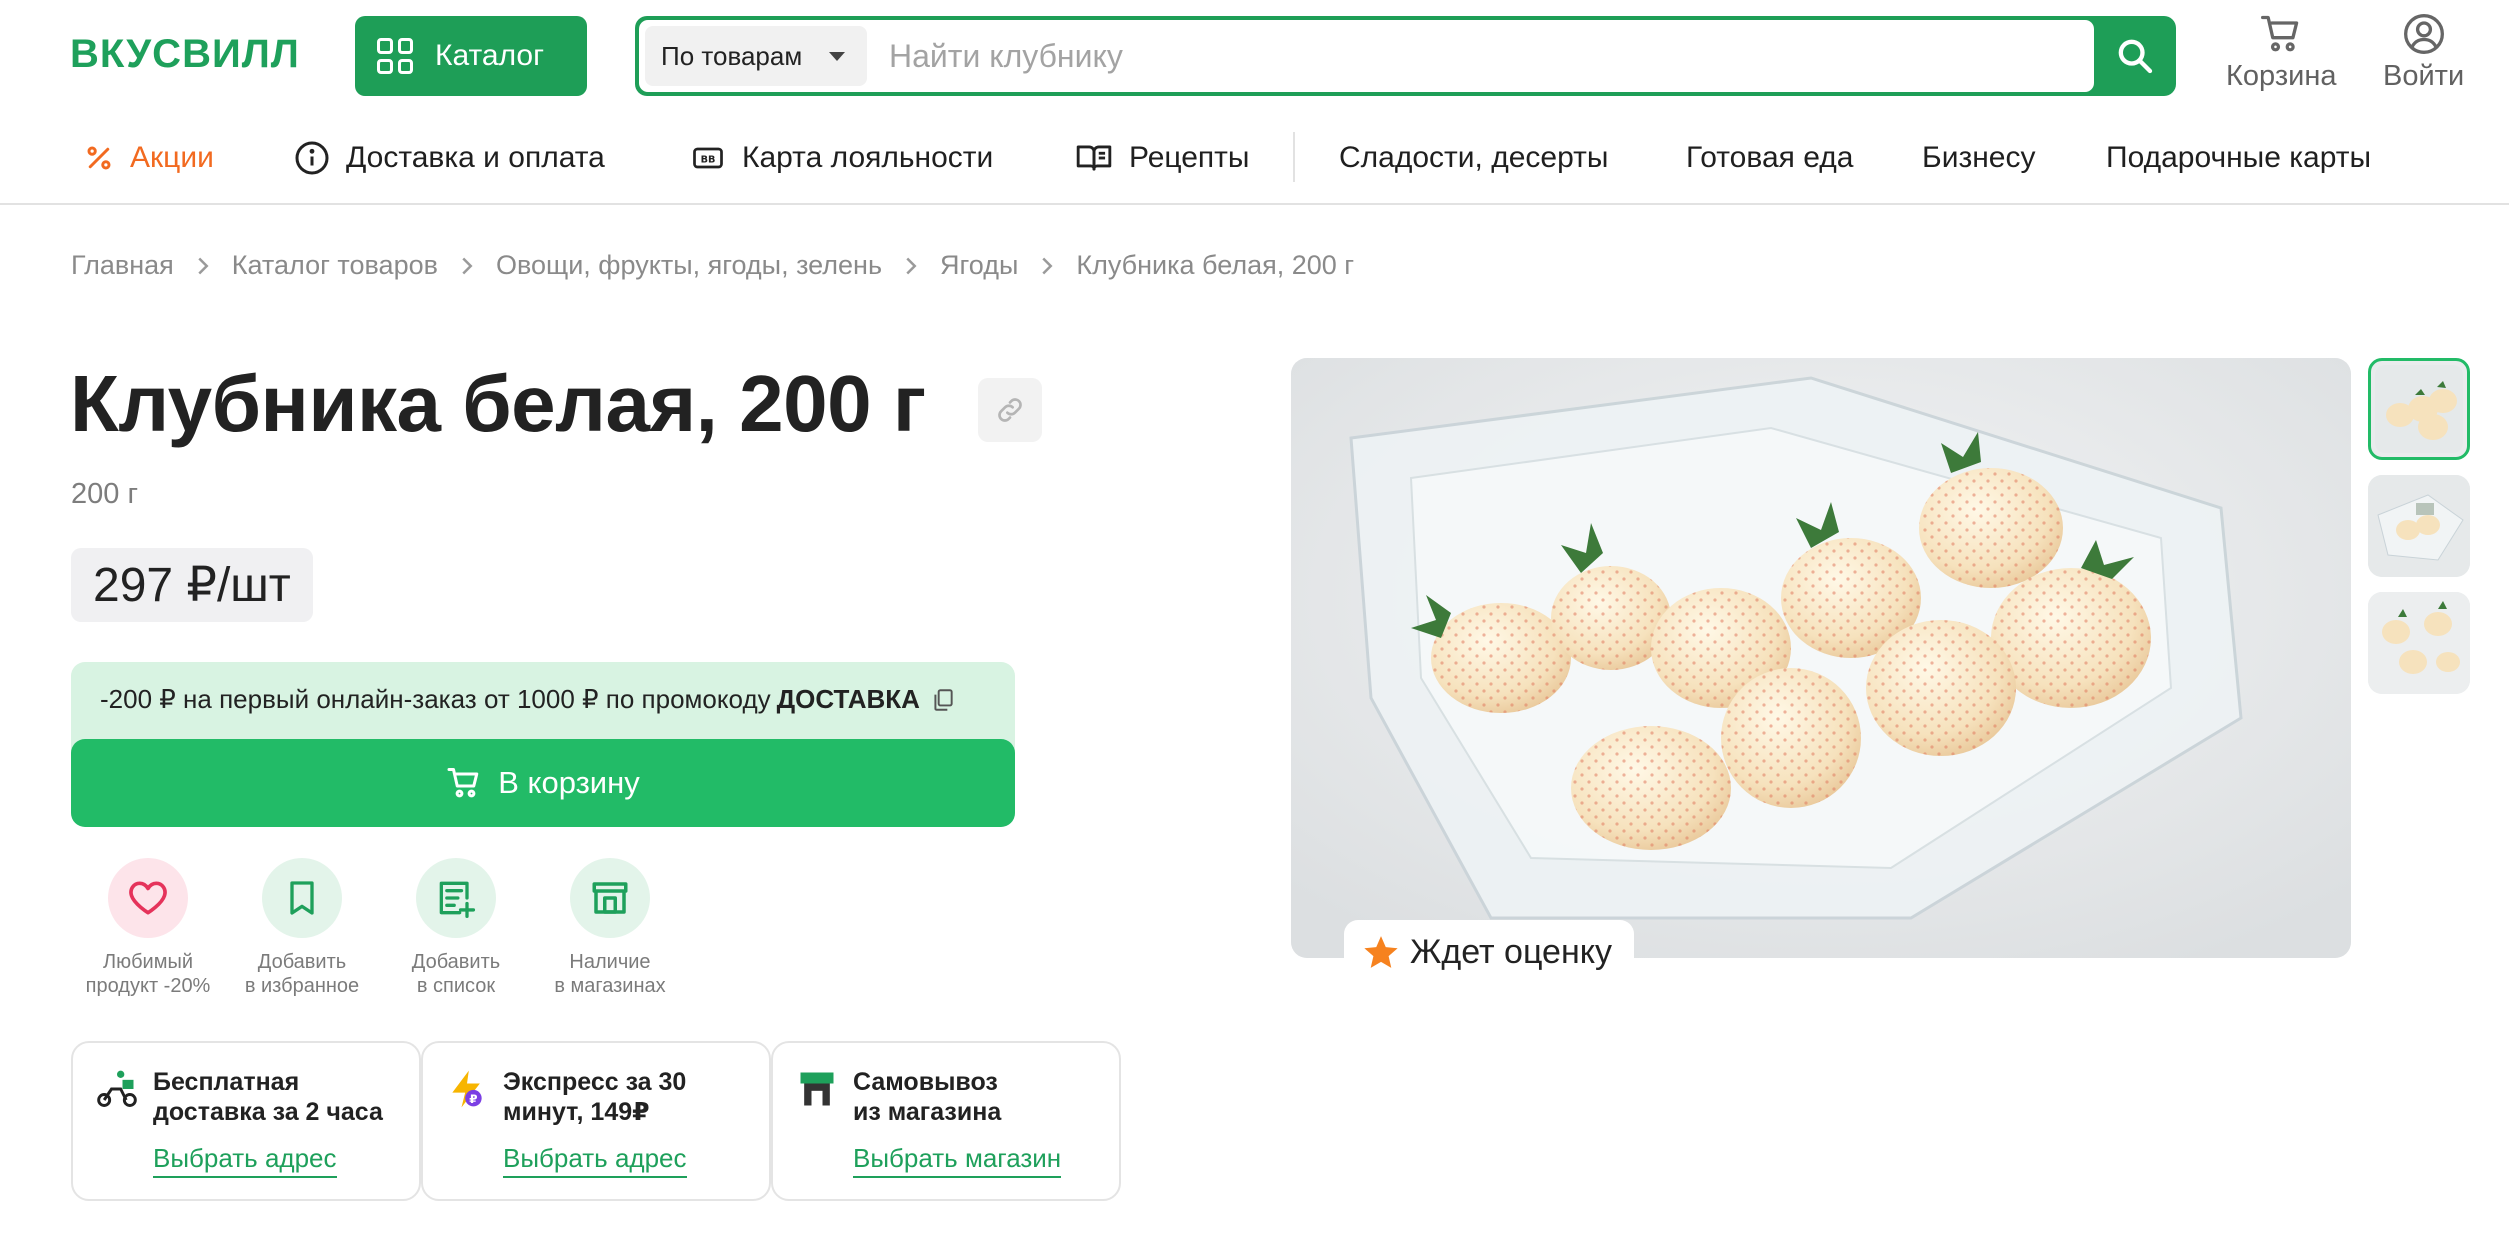 This screenshot has width=2509, height=1241. Describe the element at coordinates (1511, 951) in the screenshot. I see `rating-label: Ждет оценку` at that location.